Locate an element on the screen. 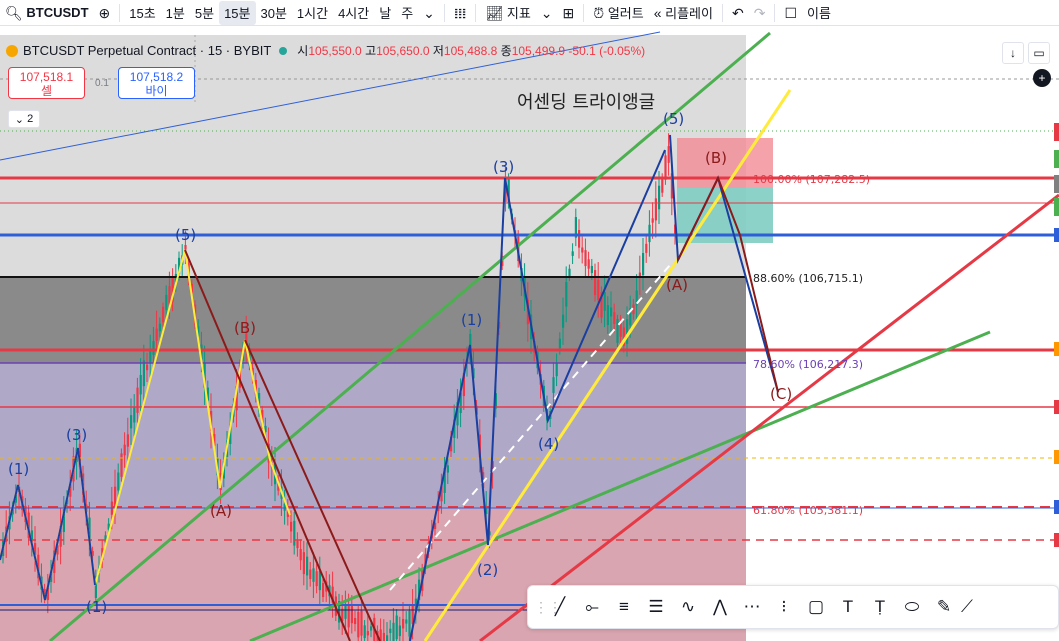  replay-icon: « is located at coordinates (657, 12).